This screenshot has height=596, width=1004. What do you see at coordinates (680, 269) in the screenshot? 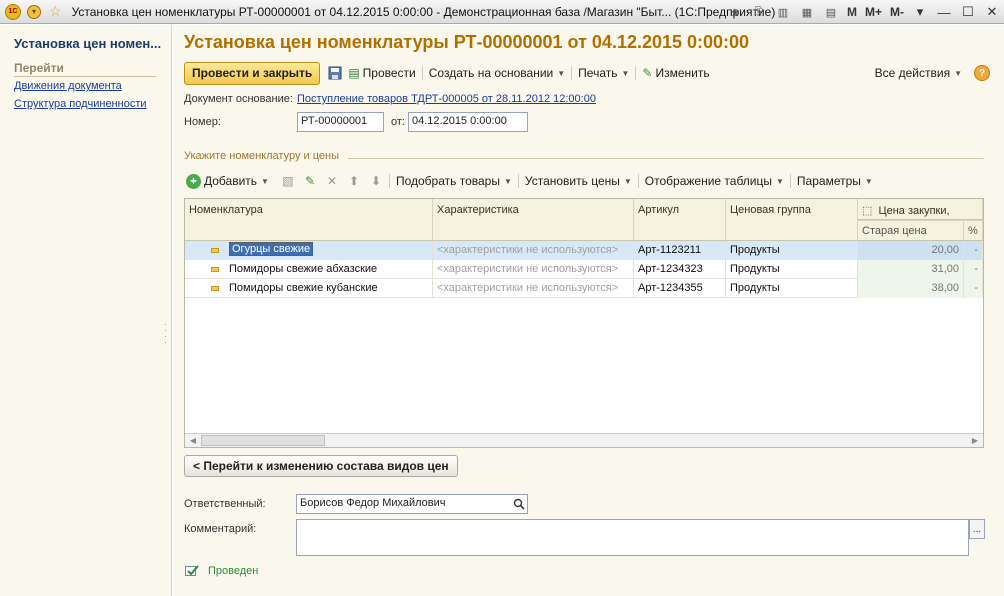
I see `row-cell-article: Арт-1234323` at bounding box center [680, 269].